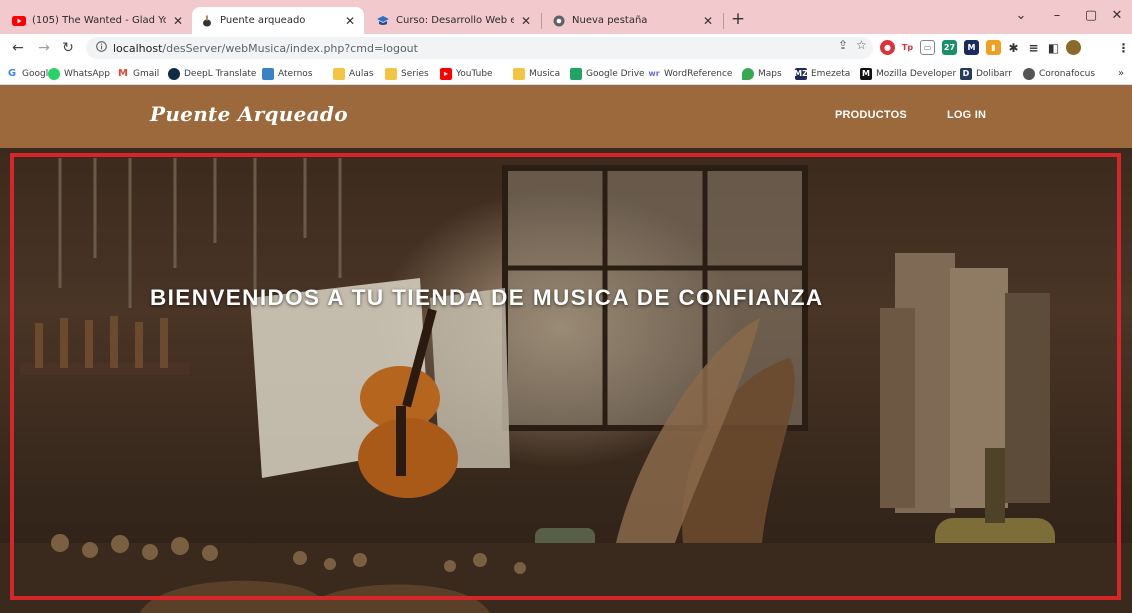 Image resolution: width=1132 pixels, height=613 pixels. What do you see at coordinates (566, 116) in the screenshot?
I see `site-navbar: Puente Arqueado PRODUCTOS LOG IN` at bounding box center [566, 116].